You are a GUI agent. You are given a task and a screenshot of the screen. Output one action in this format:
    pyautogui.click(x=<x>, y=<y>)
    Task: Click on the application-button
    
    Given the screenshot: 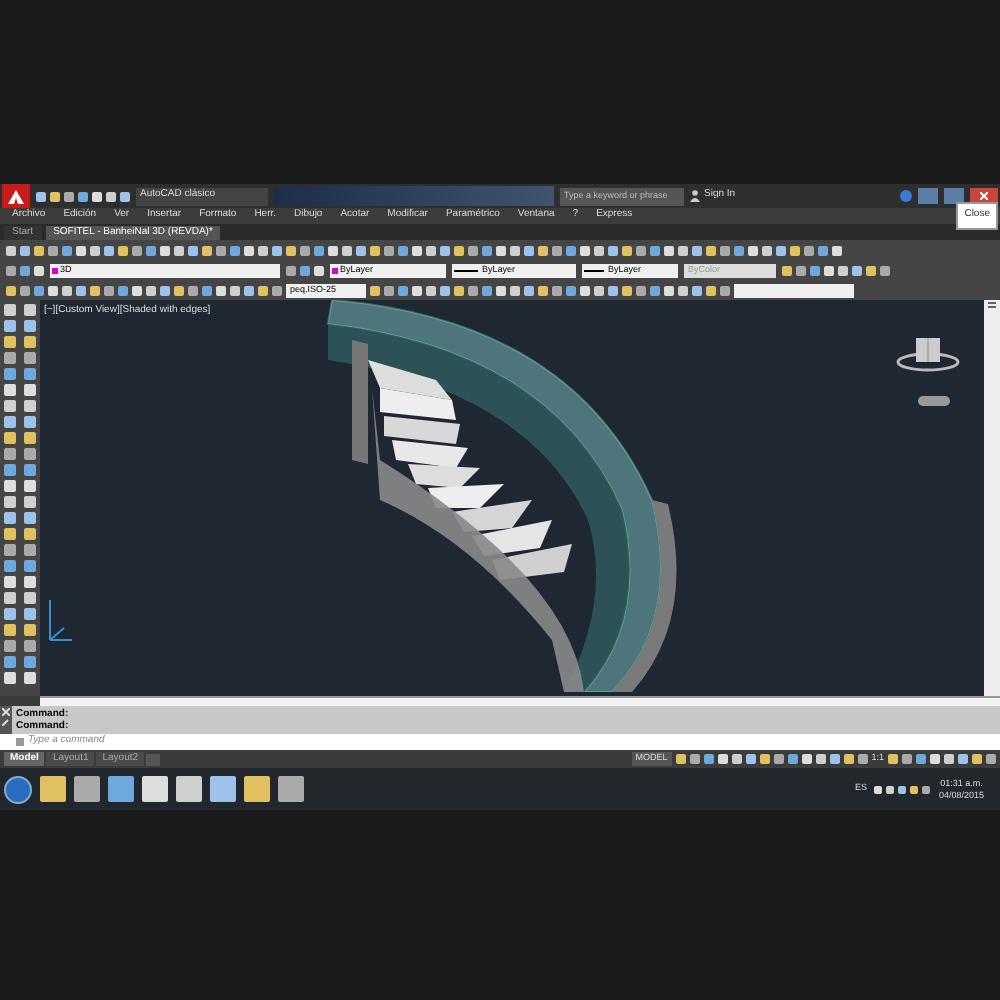 What is the action you would take?
    pyautogui.click(x=16, y=196)
    